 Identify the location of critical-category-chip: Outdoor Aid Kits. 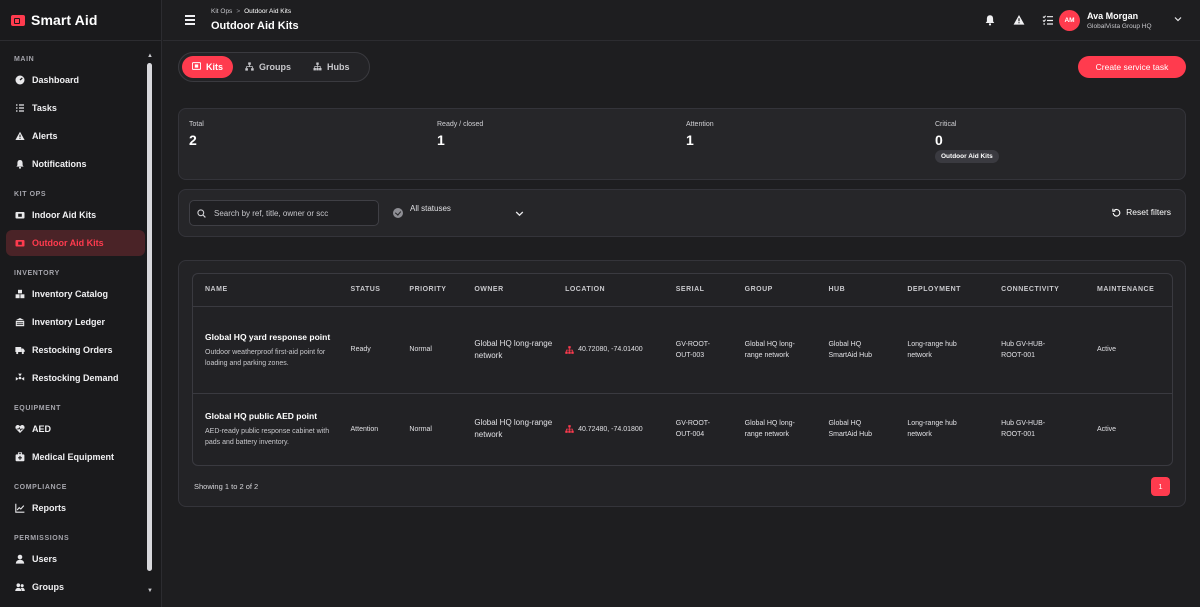
(967, 156).